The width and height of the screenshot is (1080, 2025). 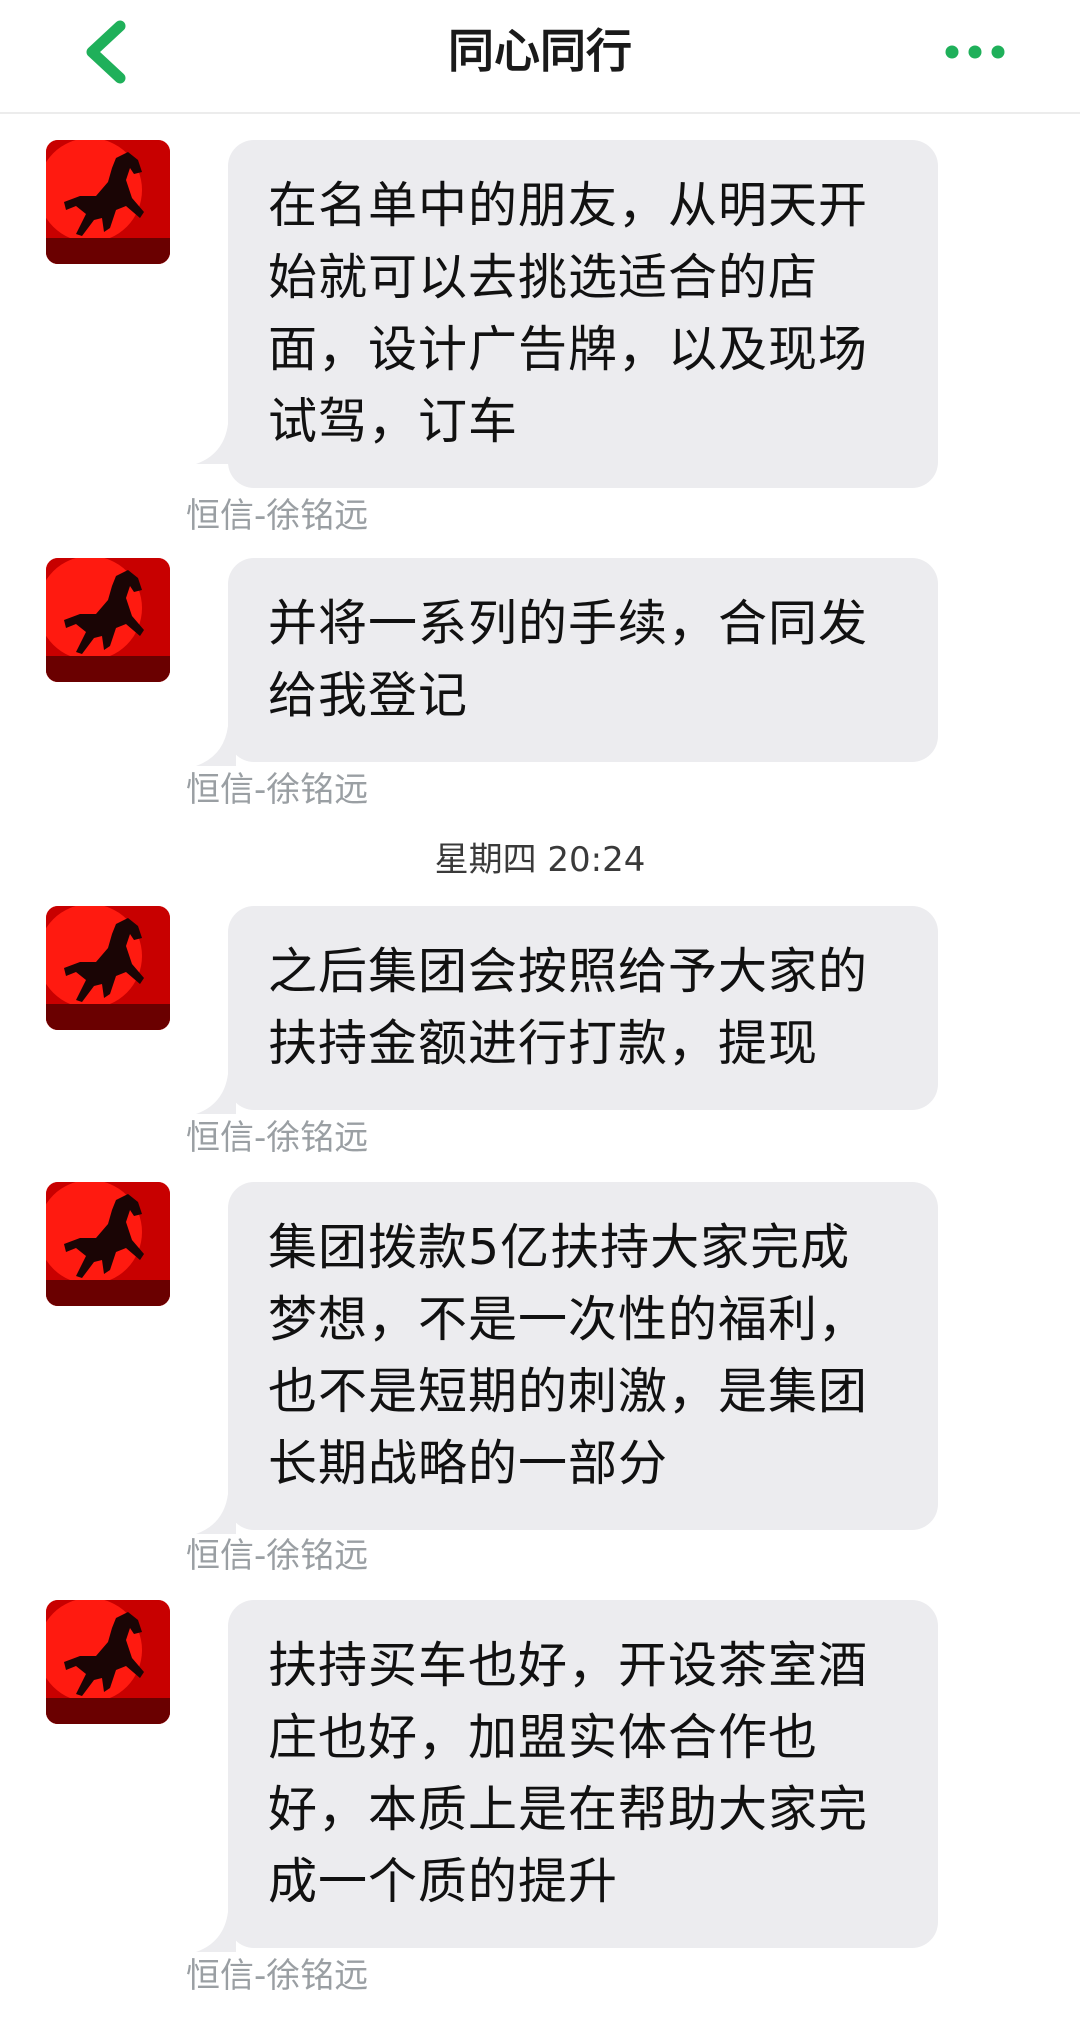 I want to click on back-button, so click(x=110, y=52).